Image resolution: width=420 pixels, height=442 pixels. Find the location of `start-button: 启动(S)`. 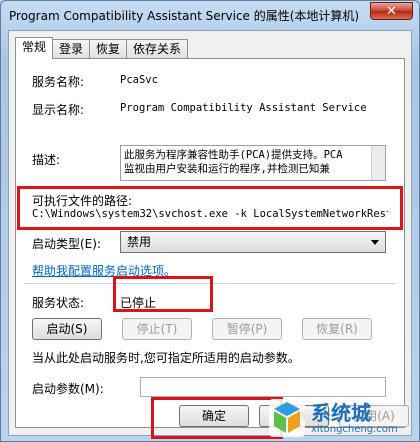

start-button: 启动(S) is located at coordinates (67, 329).